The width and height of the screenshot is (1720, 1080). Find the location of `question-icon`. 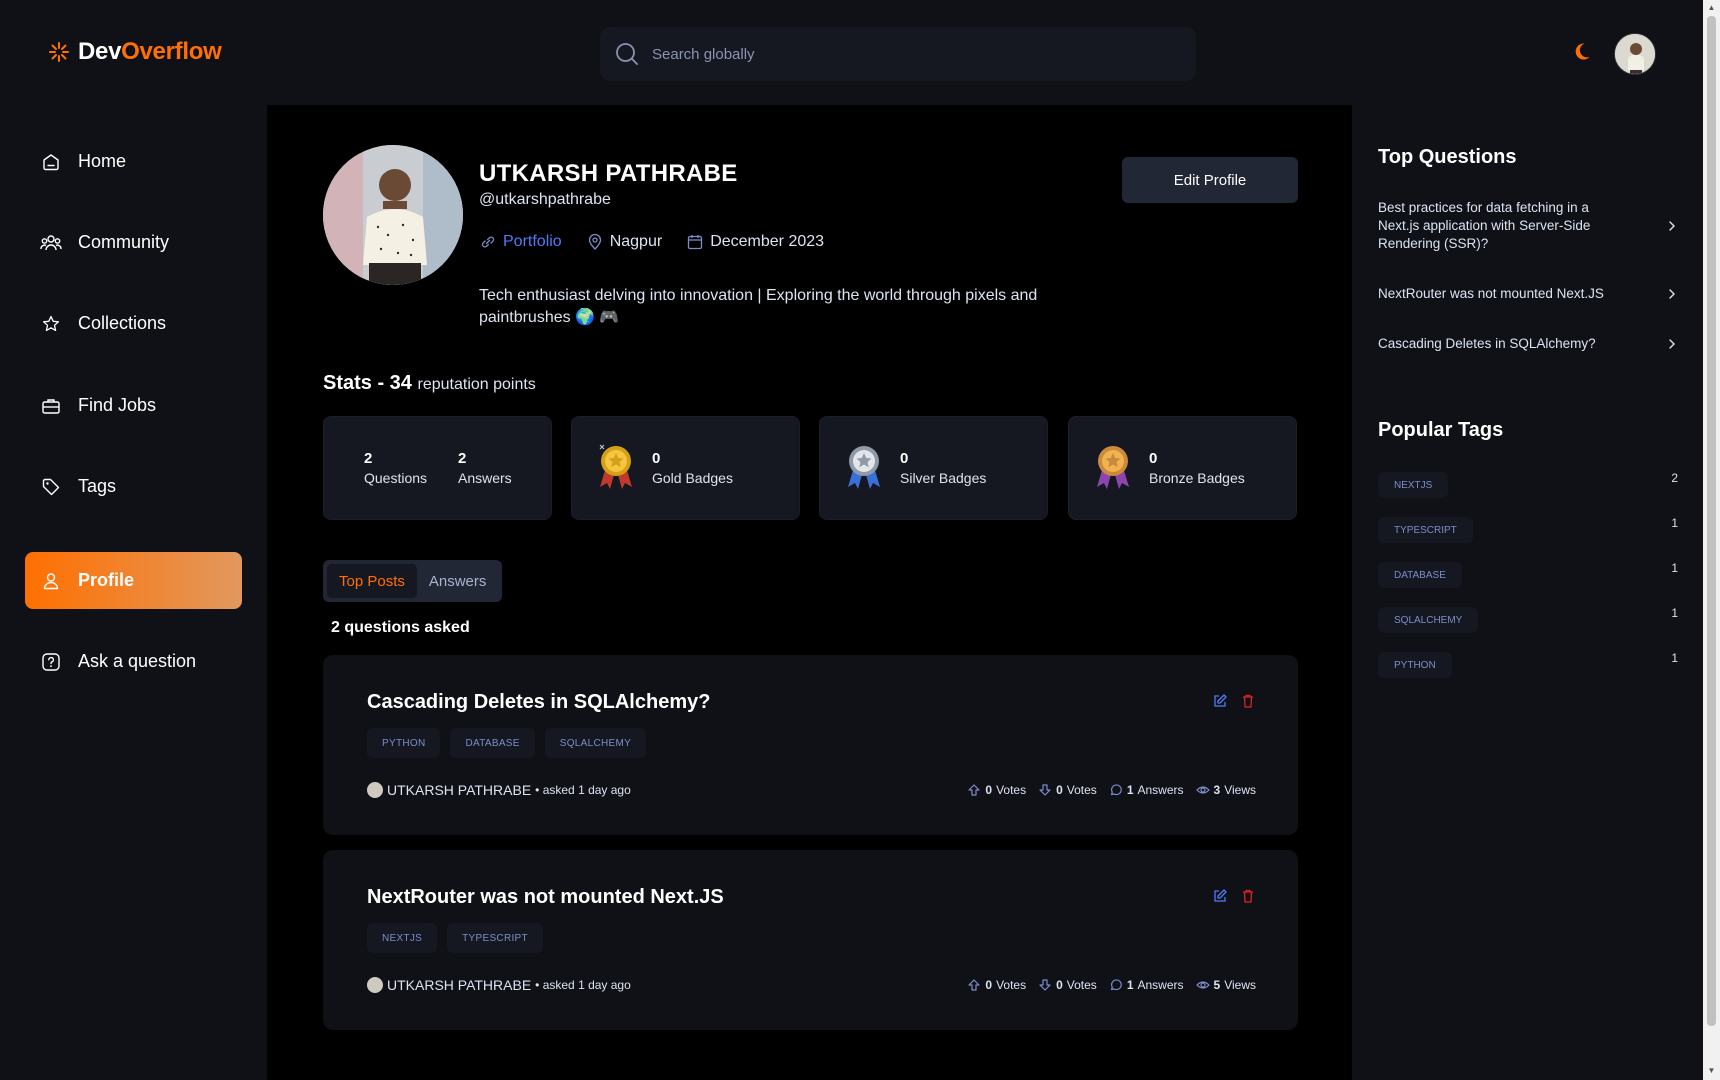

question-icon is located at coordinates (51, 662).